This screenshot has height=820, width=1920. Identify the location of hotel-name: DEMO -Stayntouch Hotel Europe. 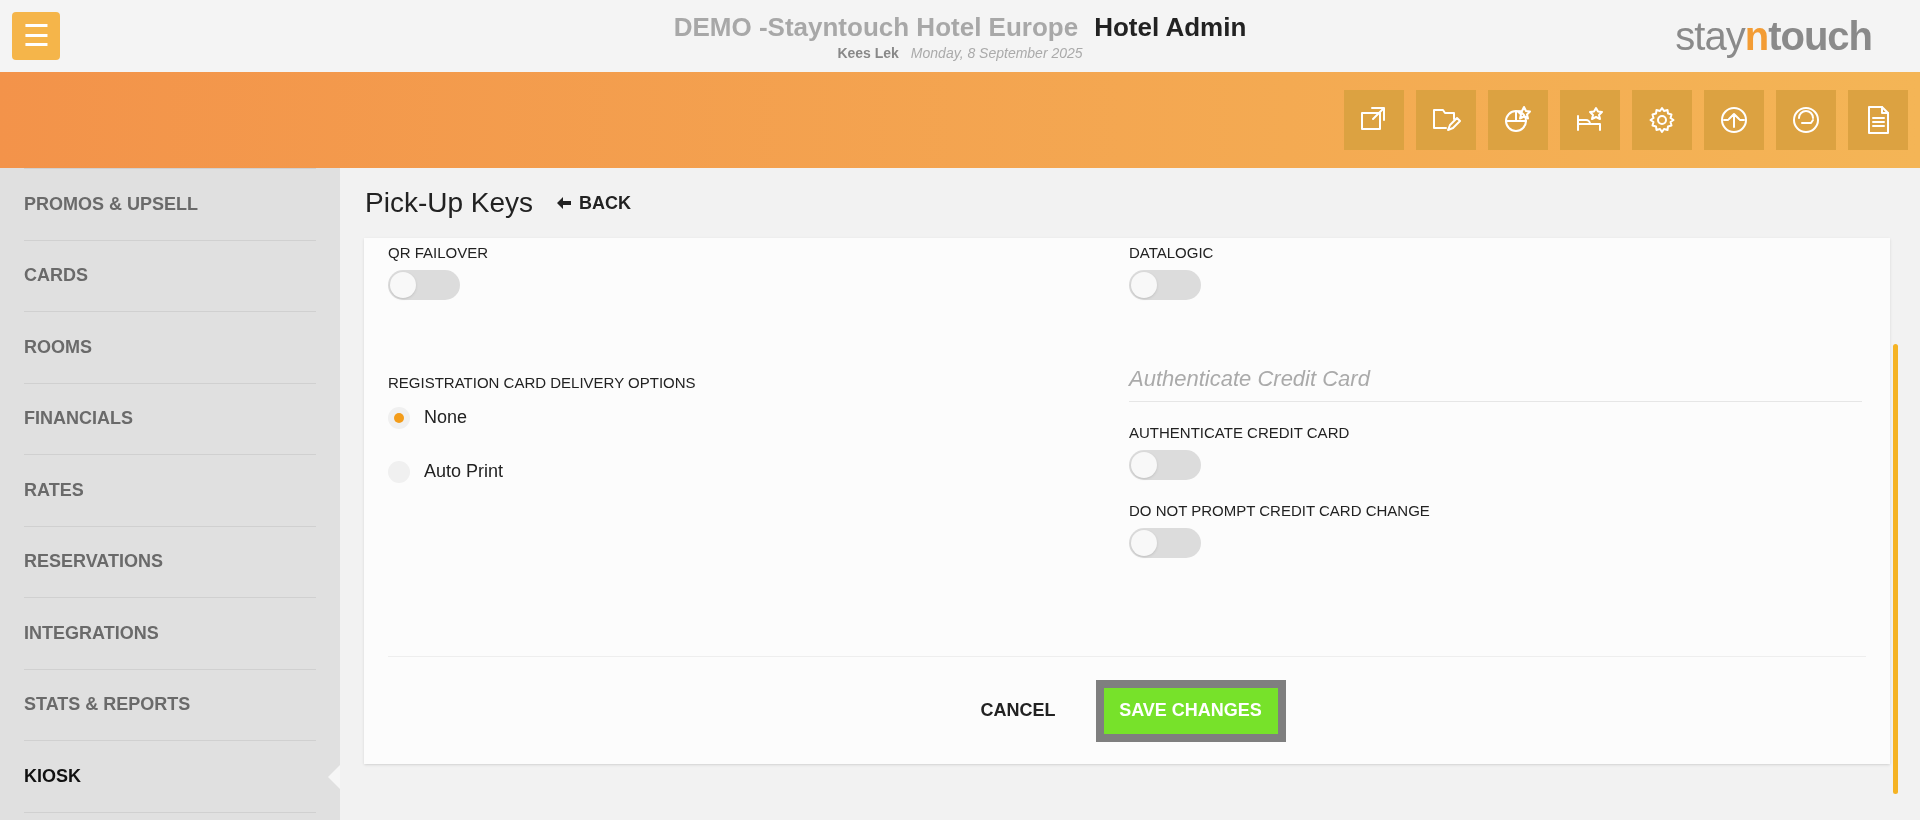
(876, 27).